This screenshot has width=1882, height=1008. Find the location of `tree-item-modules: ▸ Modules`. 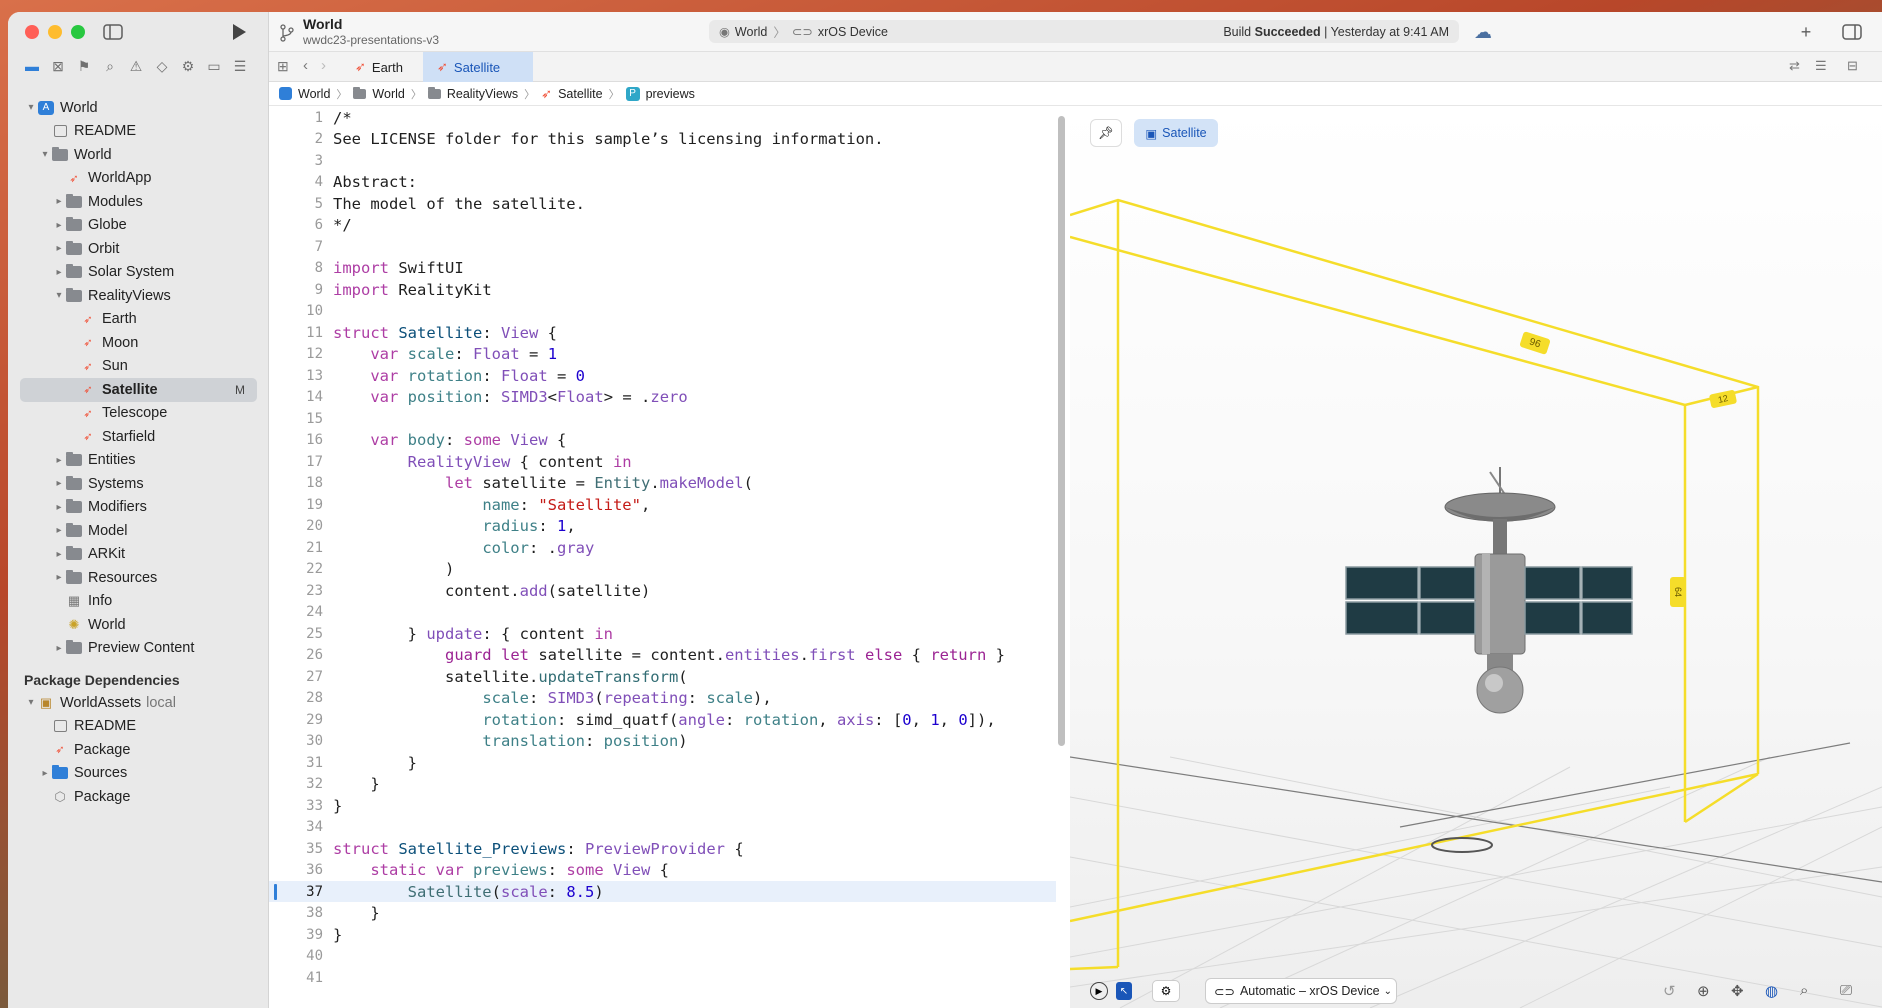

tree-item-modules: ▸ Modules is located at coordinates (138, 202).